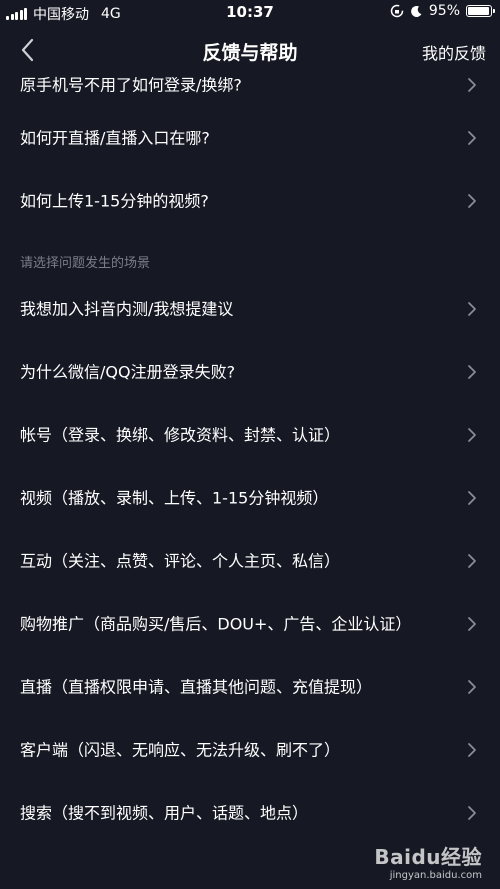 The height and width of the screenshot is (889, 500). What do you see at coordinates (128, 371) in the screenshot?
I see `list-item-label: 为什么微信/QQ注册登录失败?` at bounding box center [128, 371].